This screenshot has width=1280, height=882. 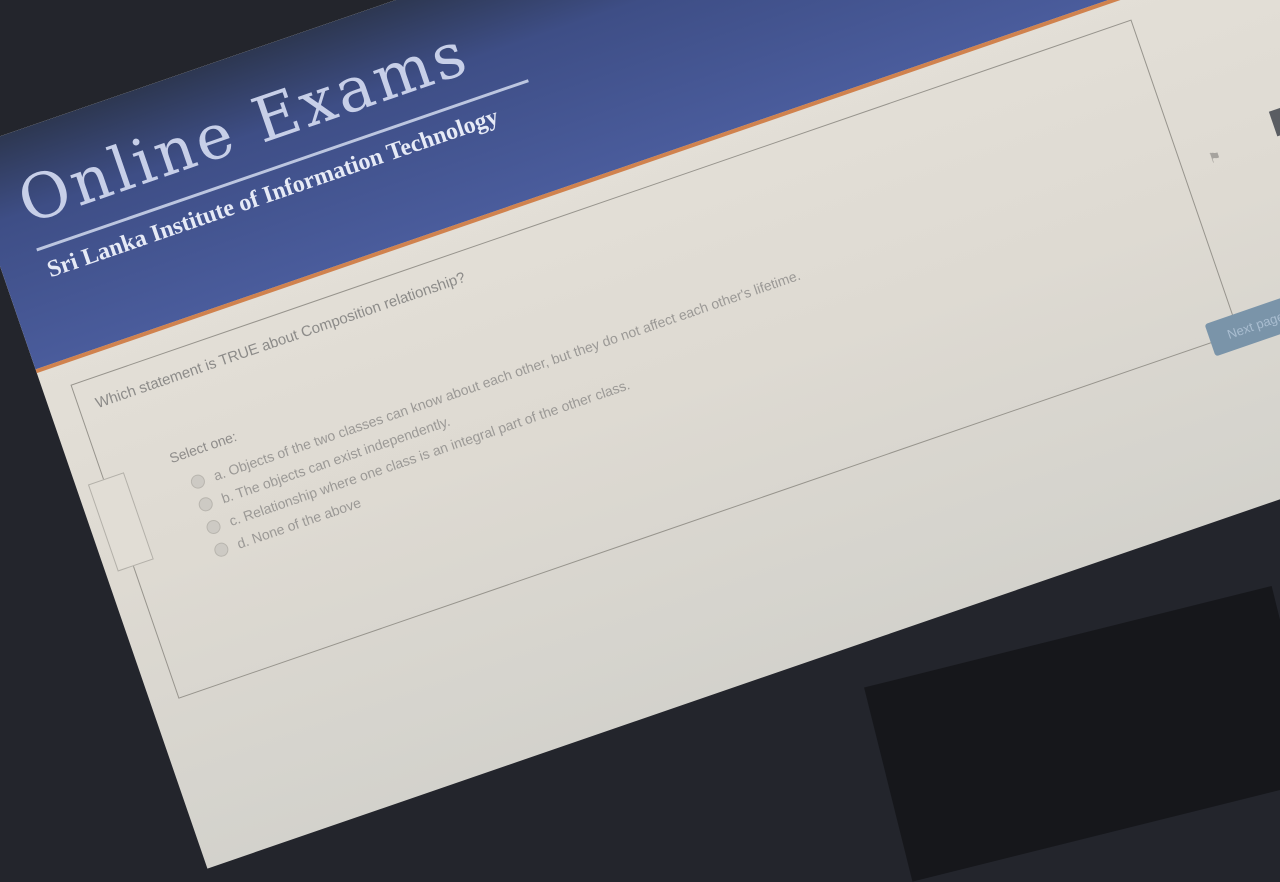 I want to click on monitor-bezel, so click(x=1072, y=733).